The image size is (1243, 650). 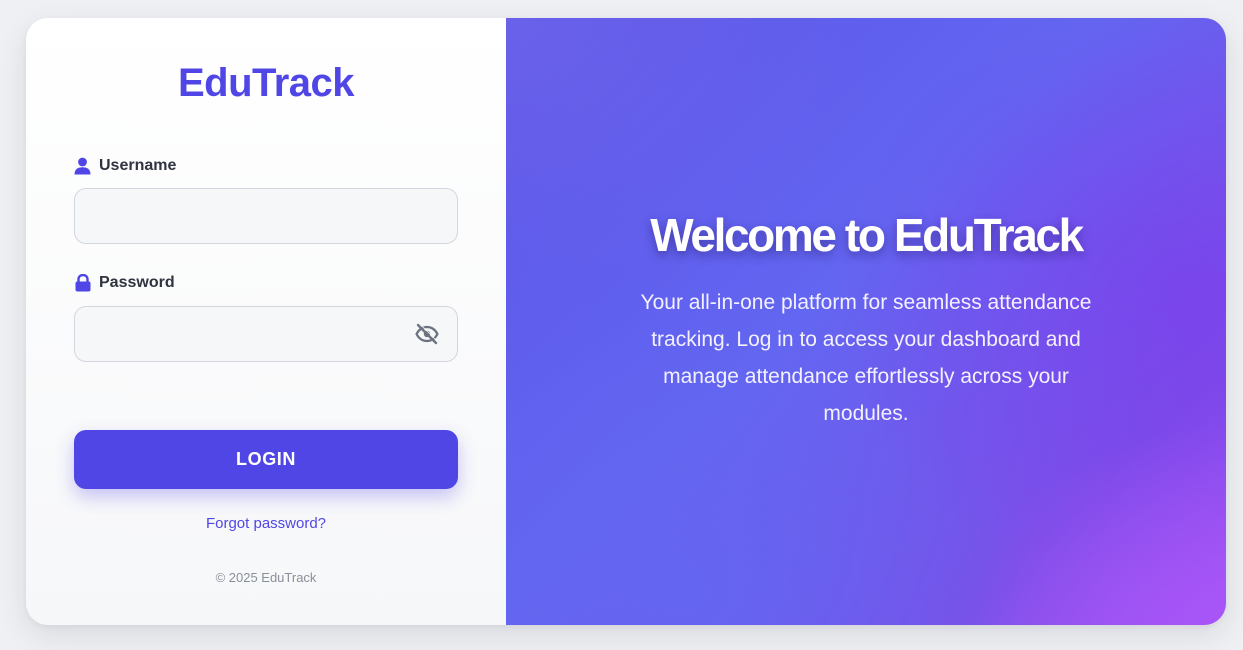 I want to click on password-input, so click(x=251, y=334).